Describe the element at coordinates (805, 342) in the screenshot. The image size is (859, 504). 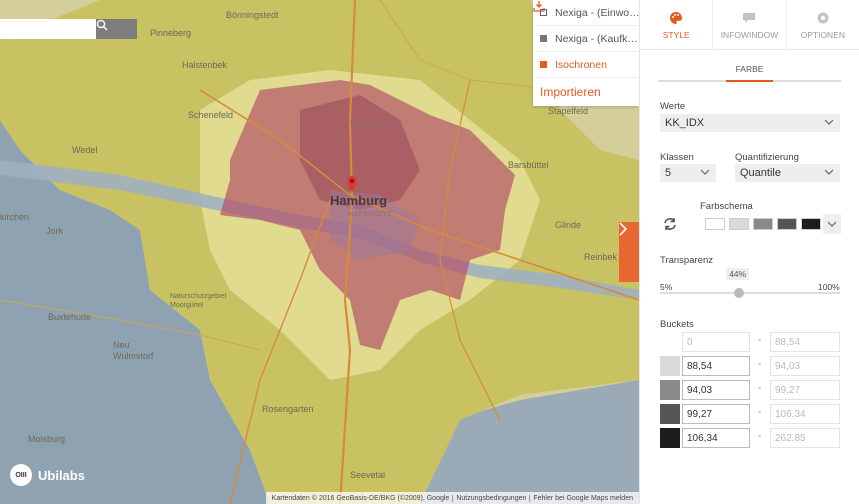
I see `bucket-to-input: 88,54` at that location.